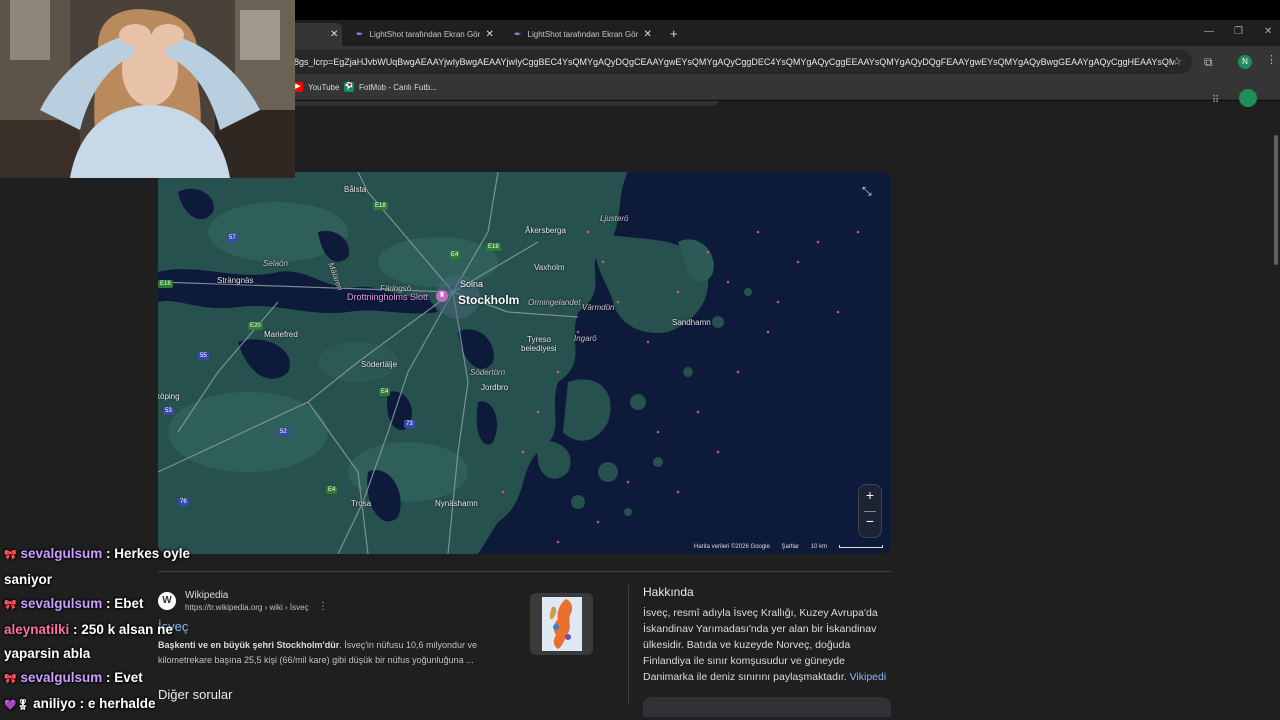 The image size is (1280, 720). I want to click on webcam-overlay, so click(147, 89).